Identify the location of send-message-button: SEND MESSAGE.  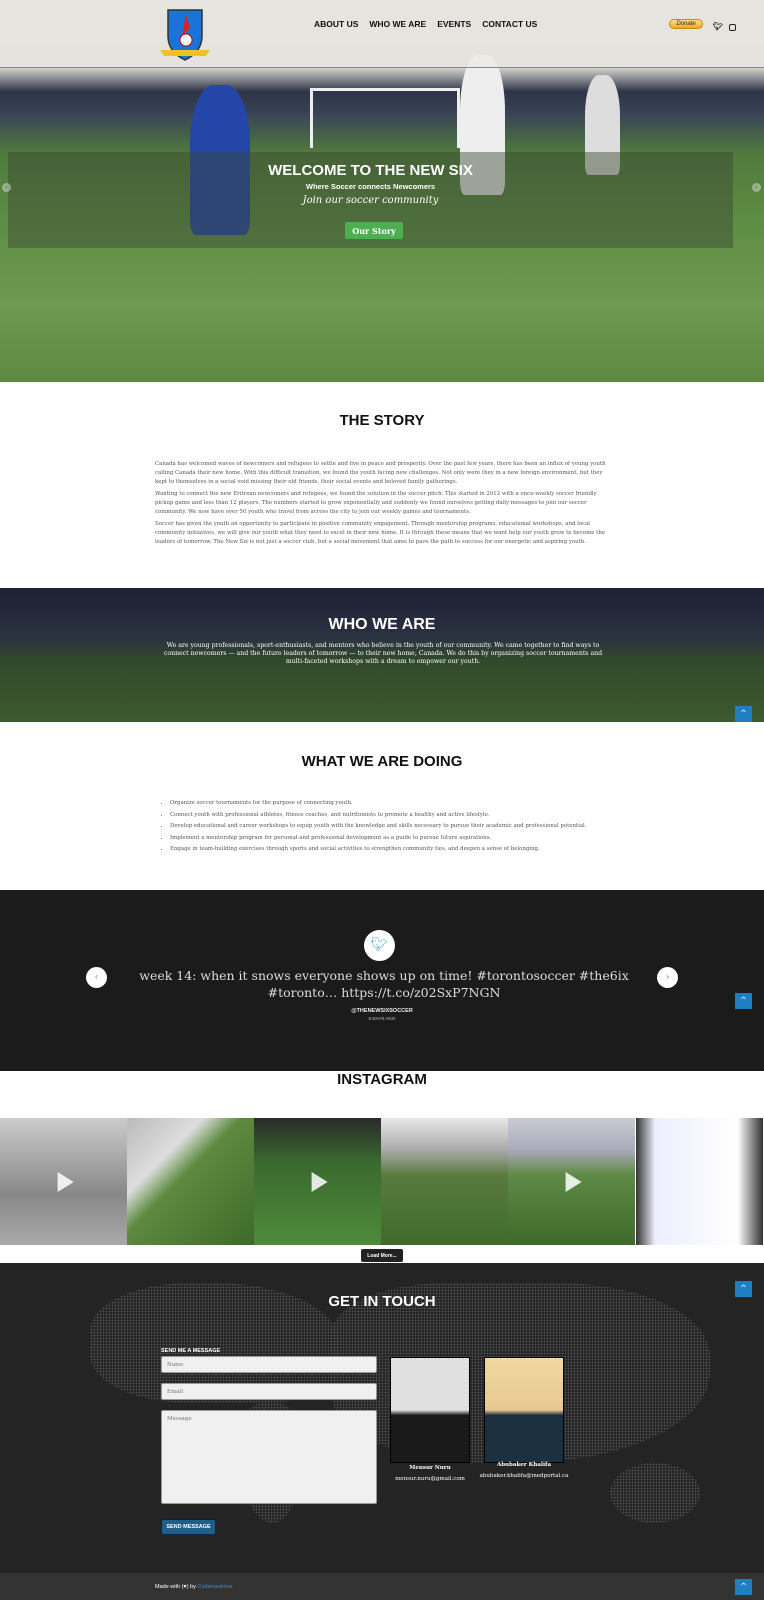
(188, 1527).